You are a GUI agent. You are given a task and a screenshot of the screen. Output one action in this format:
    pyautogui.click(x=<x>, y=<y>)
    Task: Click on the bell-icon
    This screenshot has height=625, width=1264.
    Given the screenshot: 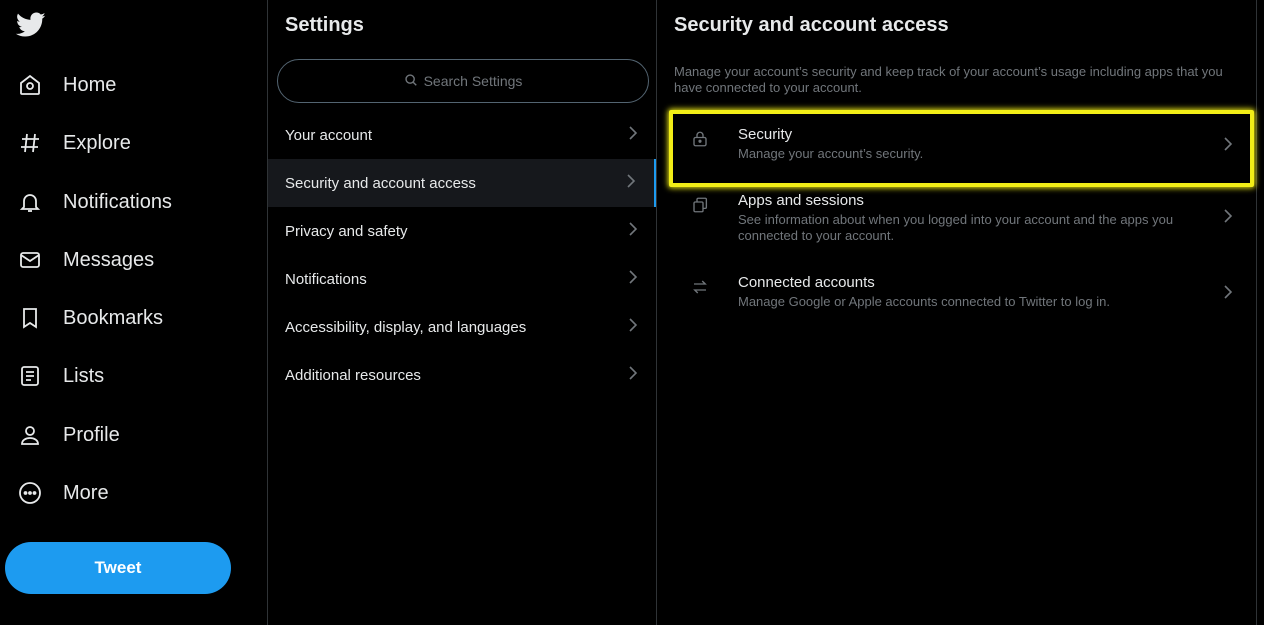 What is the action you would take?
    pyautogui.click(x=30, y=202)
    